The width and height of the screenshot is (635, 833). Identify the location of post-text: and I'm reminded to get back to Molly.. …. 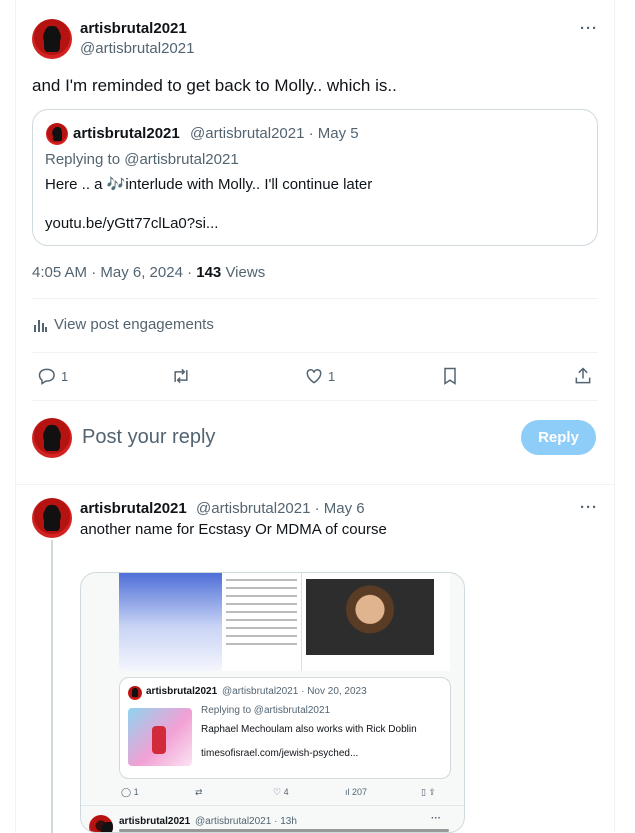
(214, 85).